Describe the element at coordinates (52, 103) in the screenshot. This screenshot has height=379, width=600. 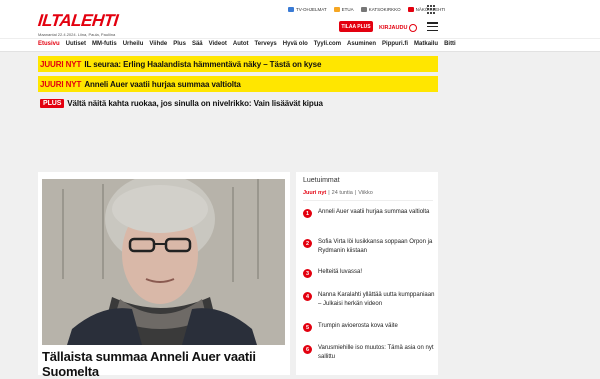
I see `plus-tag: PLUS` at that location.